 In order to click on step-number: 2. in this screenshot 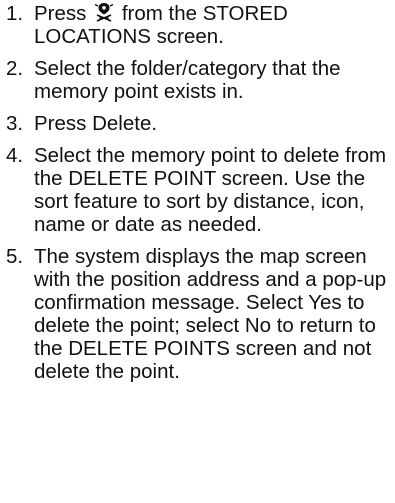, I will do `click(15, 68)`.